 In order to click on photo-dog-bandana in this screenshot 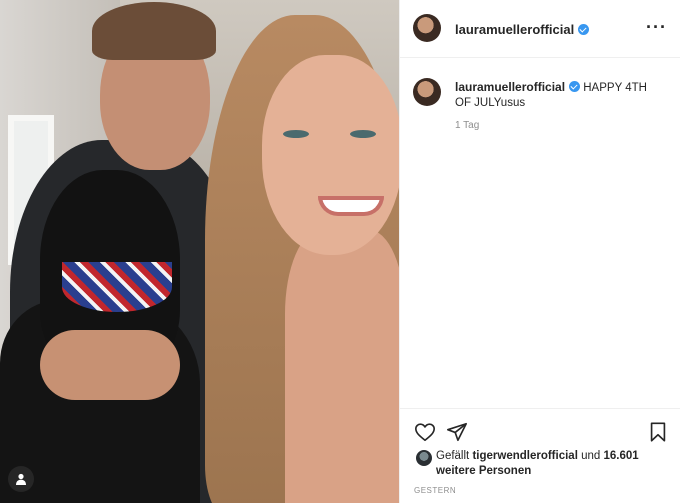, I will do `click(117, 287)`.